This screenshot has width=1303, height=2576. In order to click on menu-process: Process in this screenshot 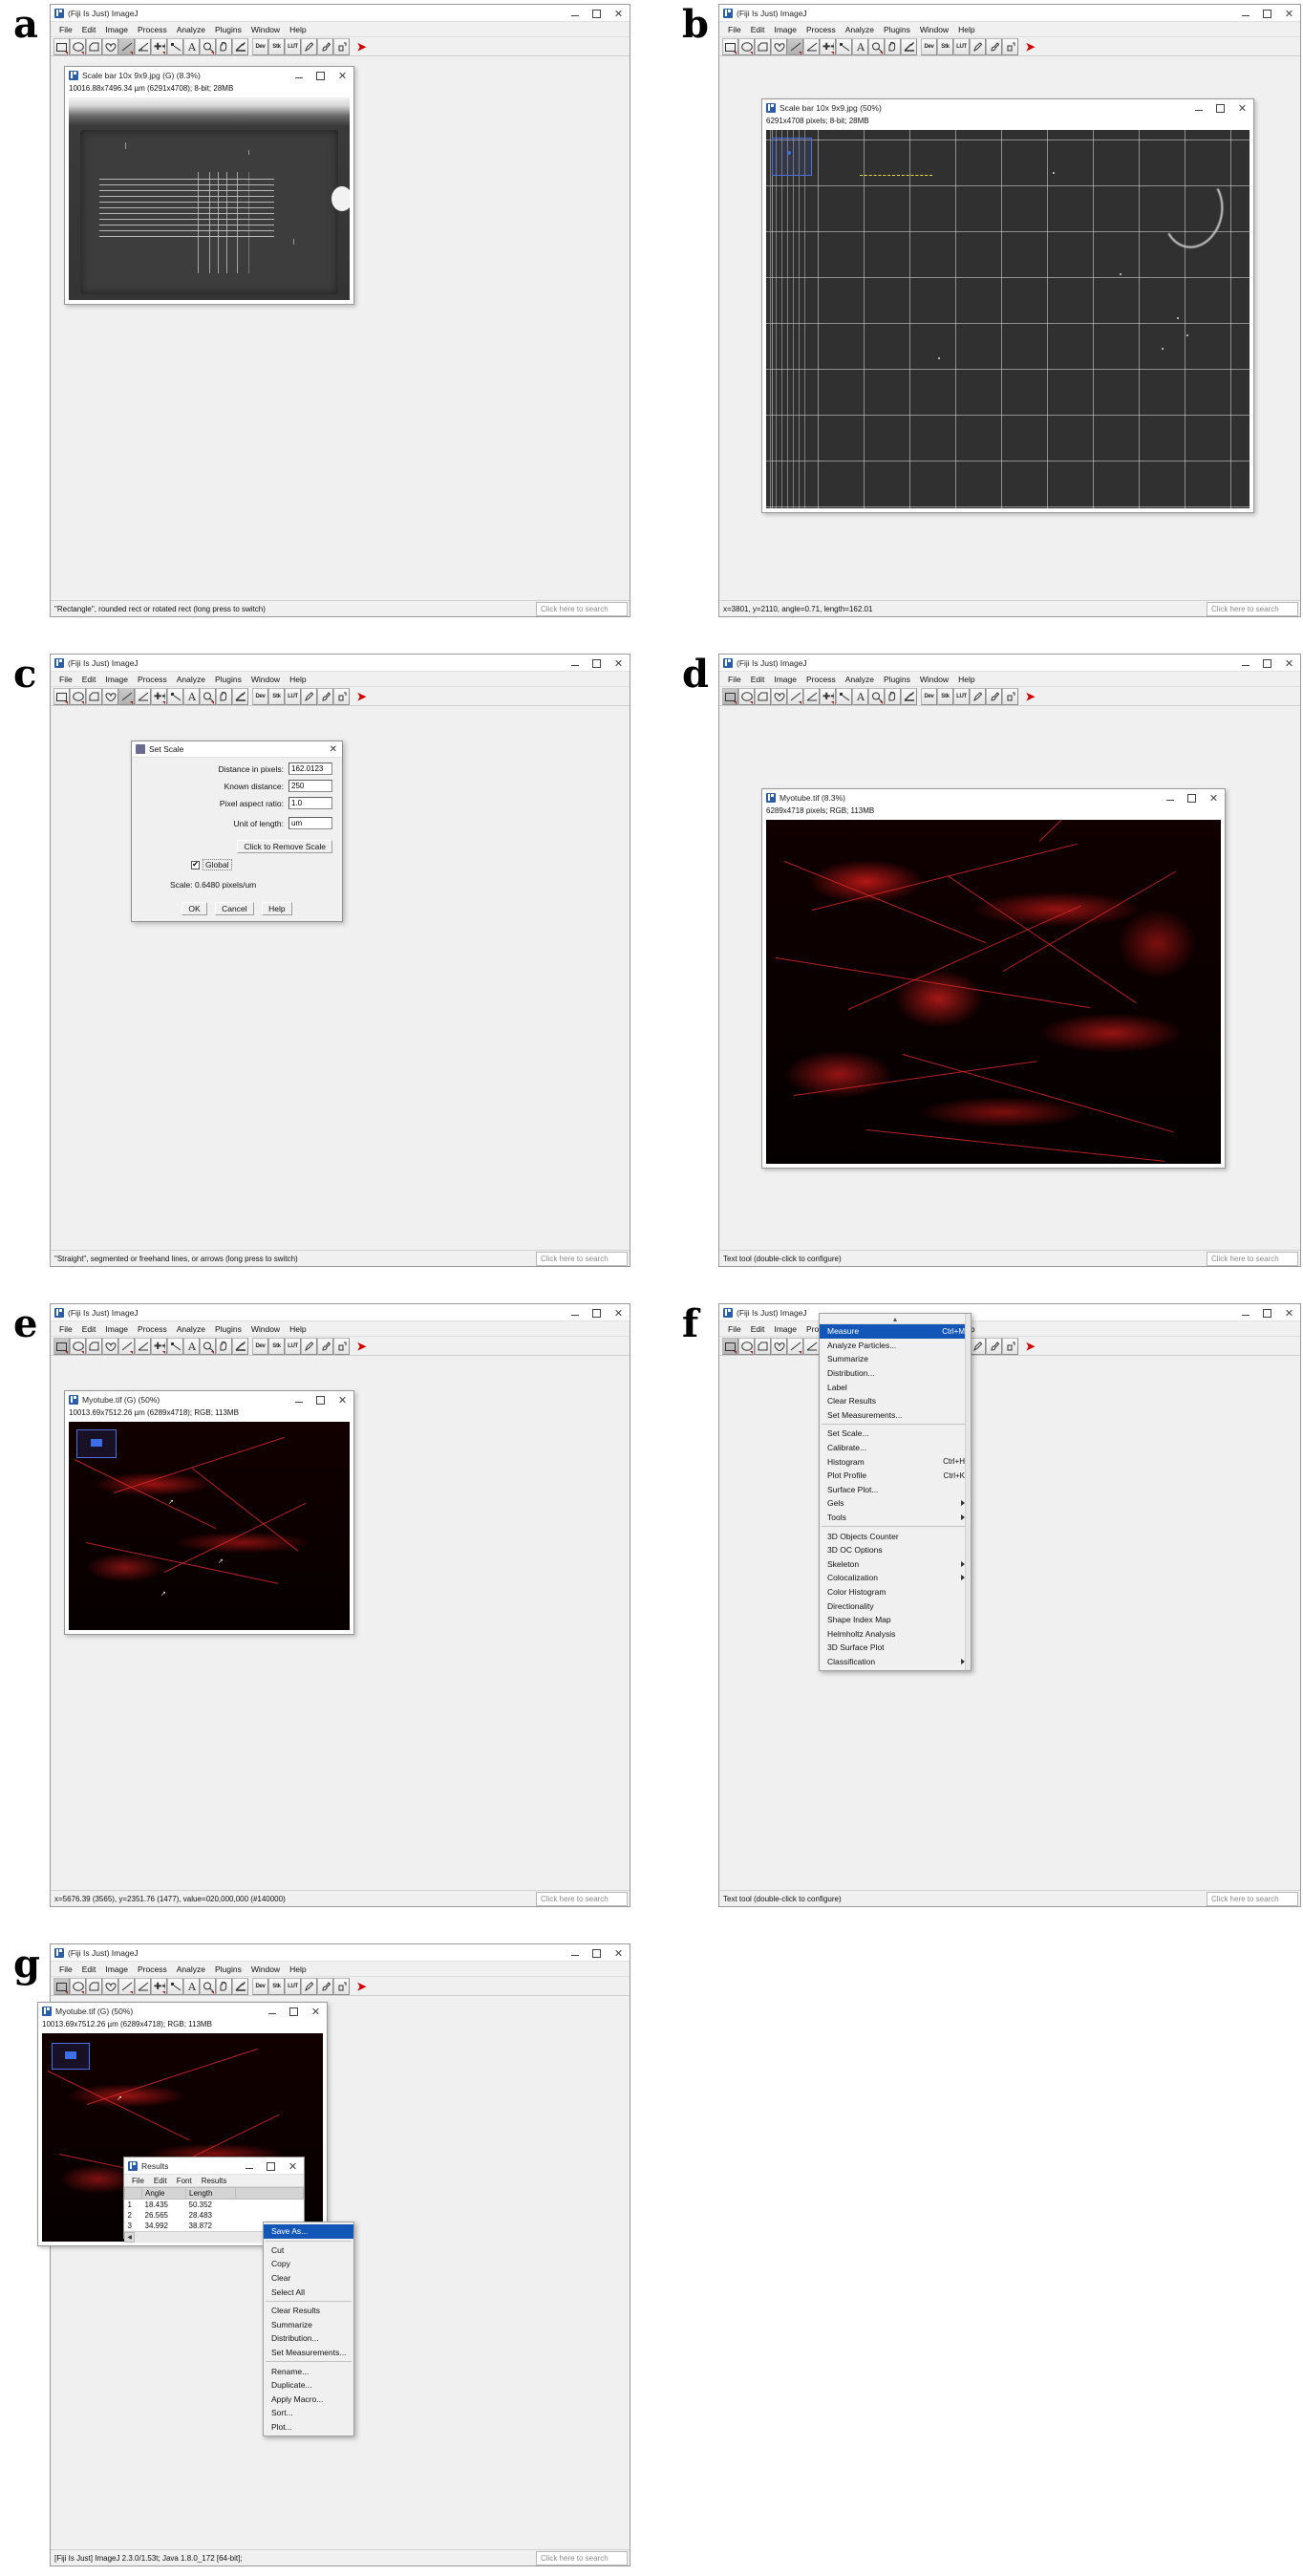, I will do `click(821, 29)`.